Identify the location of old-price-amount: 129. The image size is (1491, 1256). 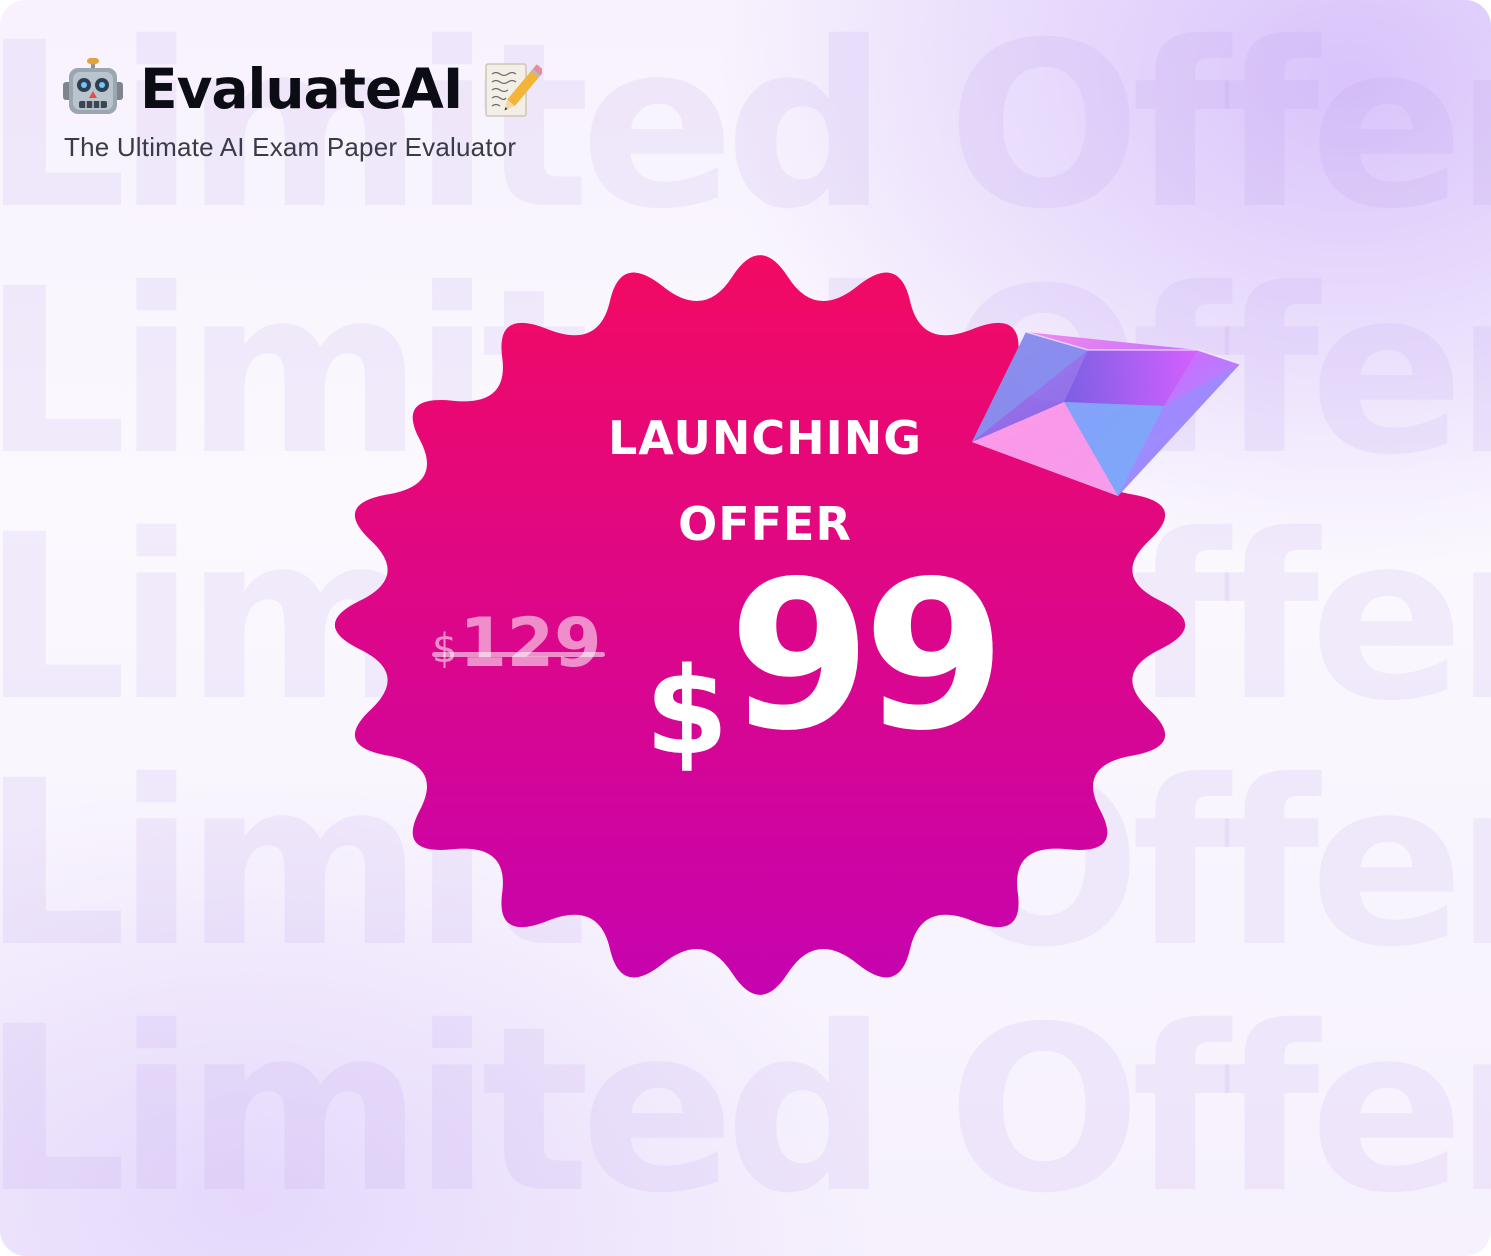
(530, 643).